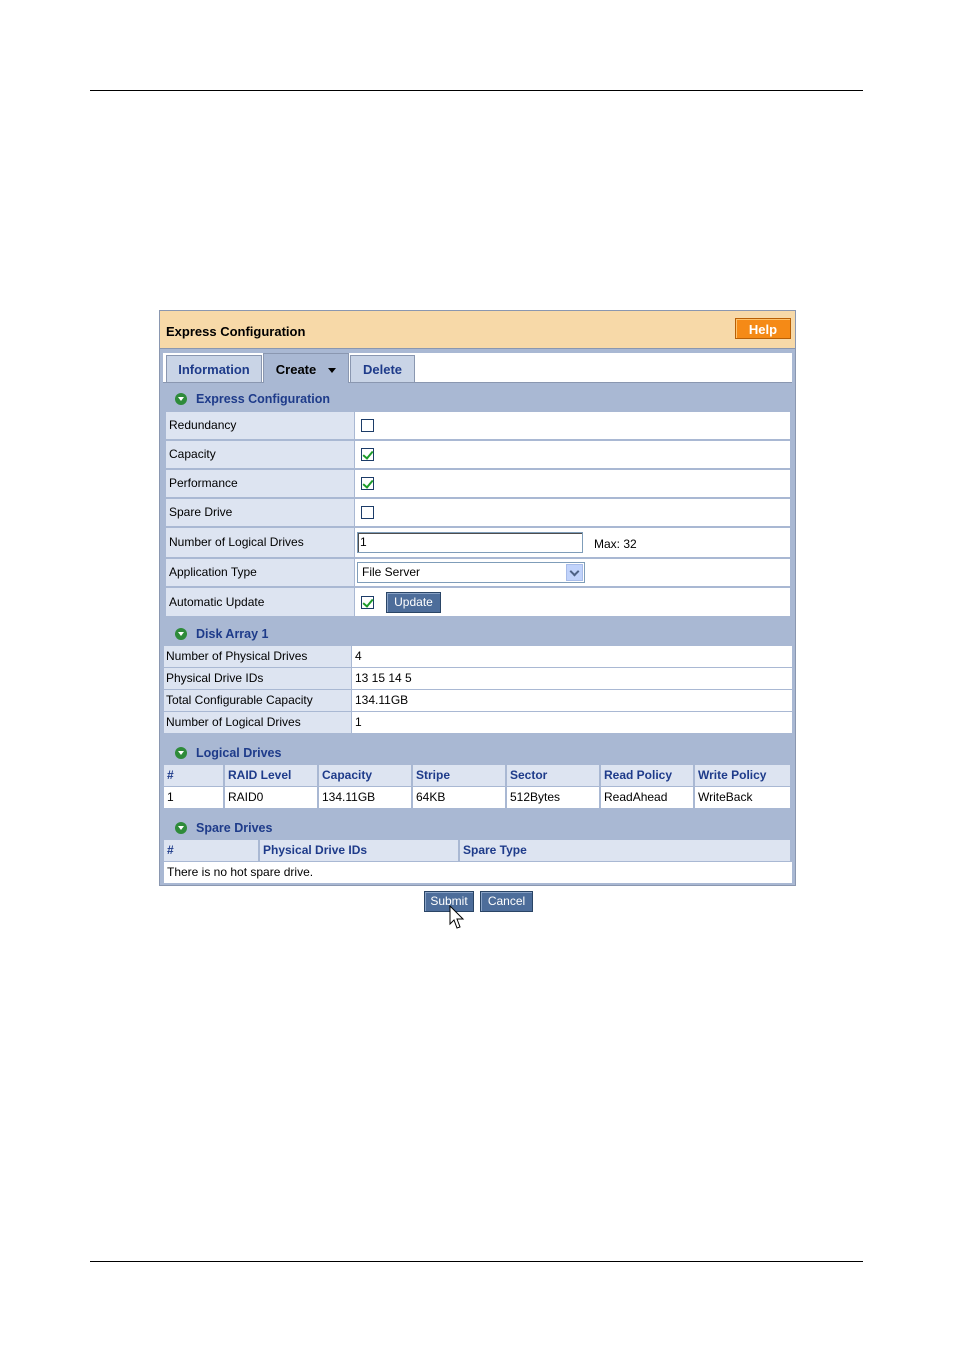 This screenshot has width=954, height=1352. I want to click on row-capacity: Capacity, so click(478, 454).